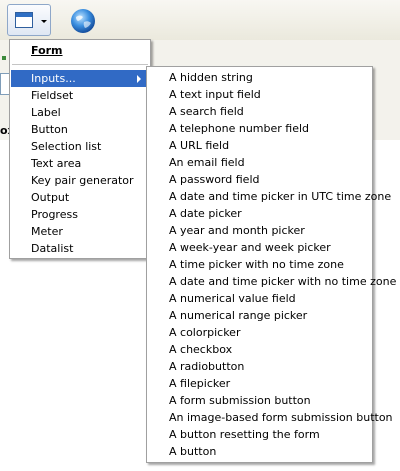 This screenshot has height=471, width=400. I want to click on toolbar, so click(200, 20).